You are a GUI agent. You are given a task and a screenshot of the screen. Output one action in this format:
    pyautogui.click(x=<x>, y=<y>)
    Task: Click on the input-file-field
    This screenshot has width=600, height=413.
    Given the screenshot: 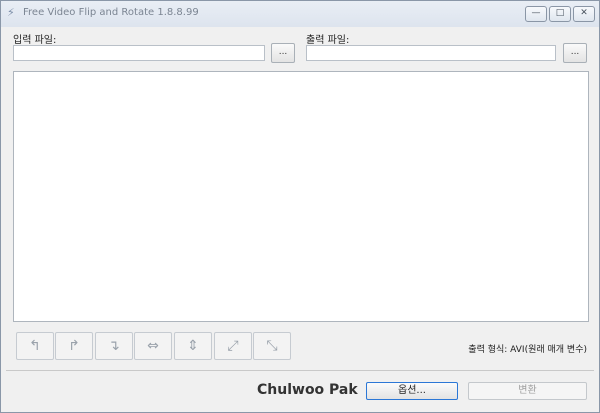 What is the action you would take?
    pyautogui.click(x=139, y=53)
    